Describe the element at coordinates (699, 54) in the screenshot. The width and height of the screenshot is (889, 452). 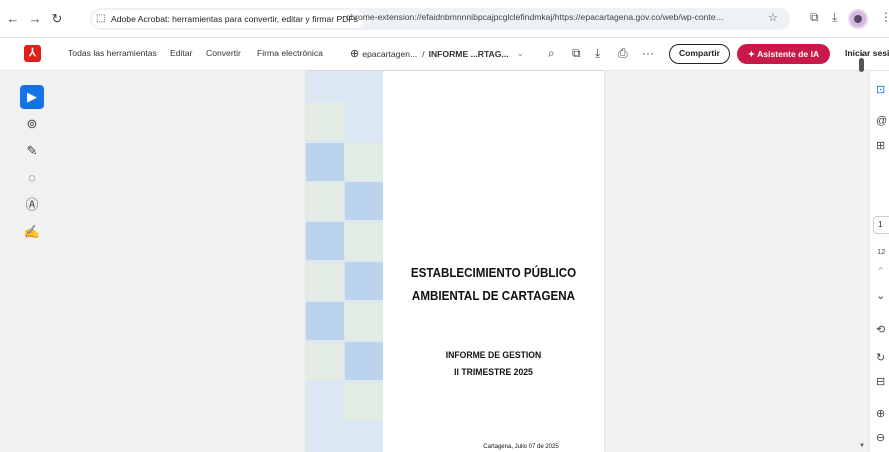
I see `share-button: Compartir` at that location.